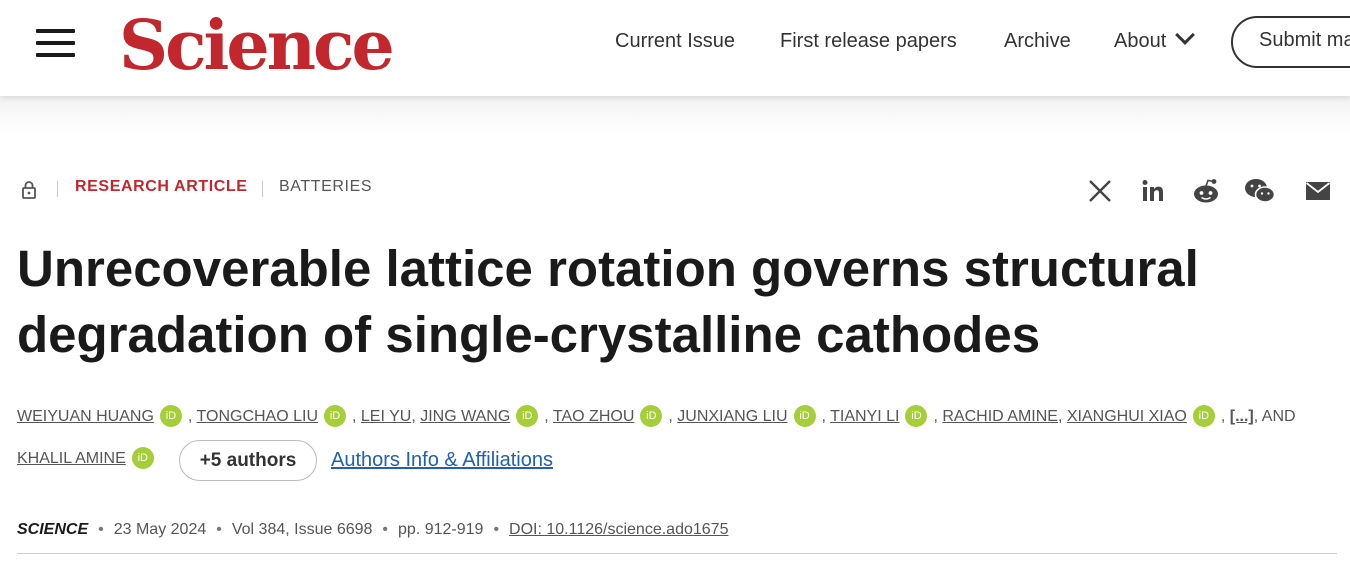 This screenshot has height=563, width=1350. What do you see at coordinates (442, 460) in the screenshot?
I see `authors-affiliations-link: Authors Info & Affiliations` at bounding box center [442, 460].